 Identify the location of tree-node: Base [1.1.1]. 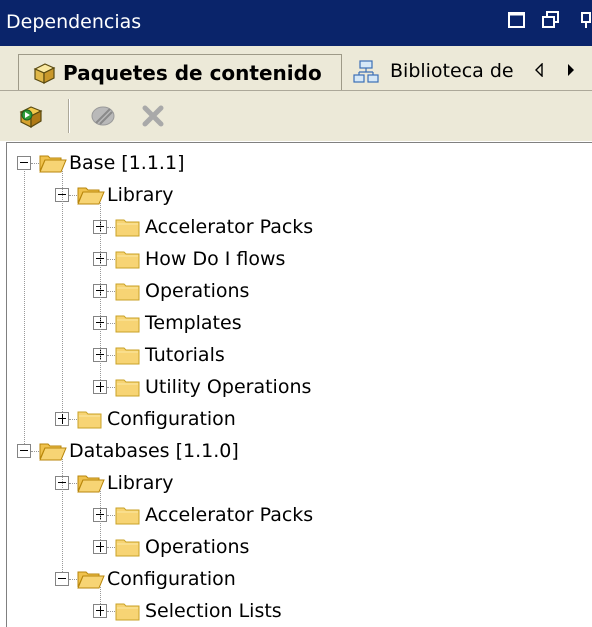
(297, 163).